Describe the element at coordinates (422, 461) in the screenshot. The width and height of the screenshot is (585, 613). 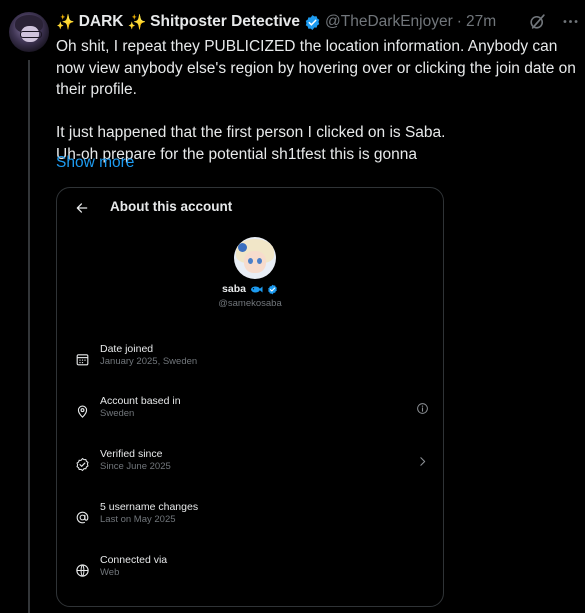
I see `chevron-right-icon` at that location.